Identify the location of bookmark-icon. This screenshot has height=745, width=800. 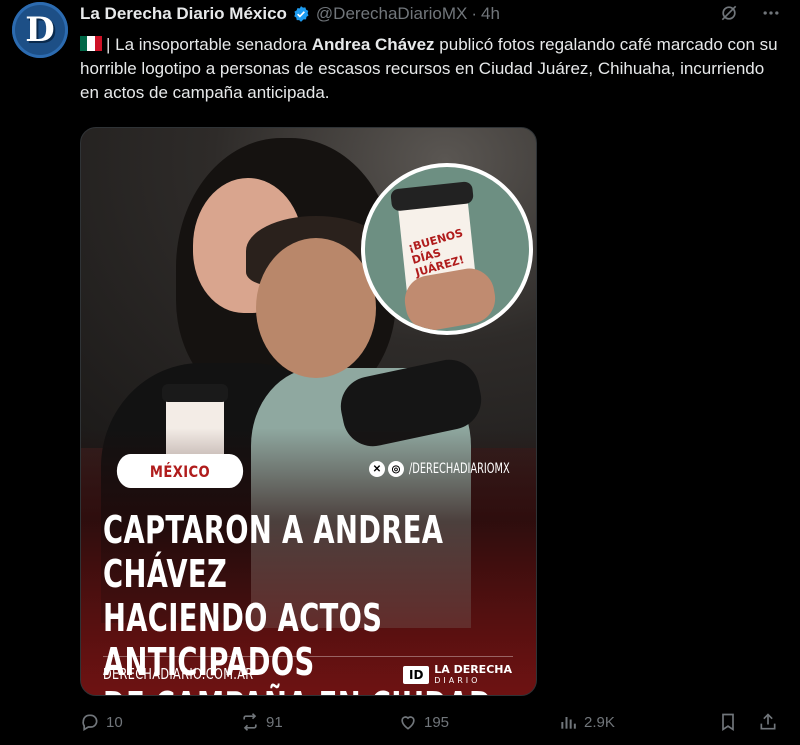
(728, 722).